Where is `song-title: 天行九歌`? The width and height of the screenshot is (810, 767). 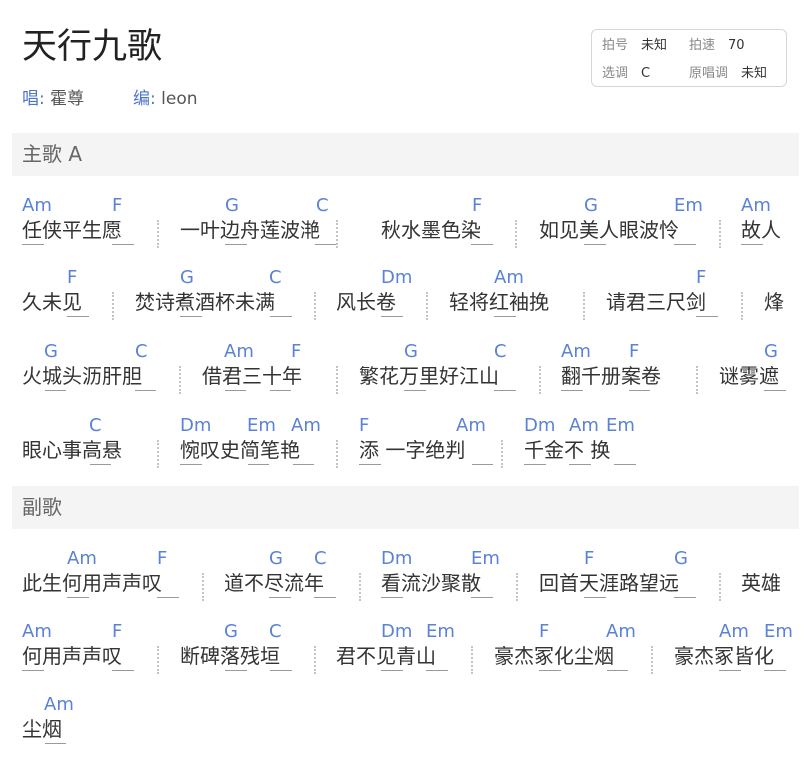 song-title: 天行九歌 is located at coordinates (92, 47).